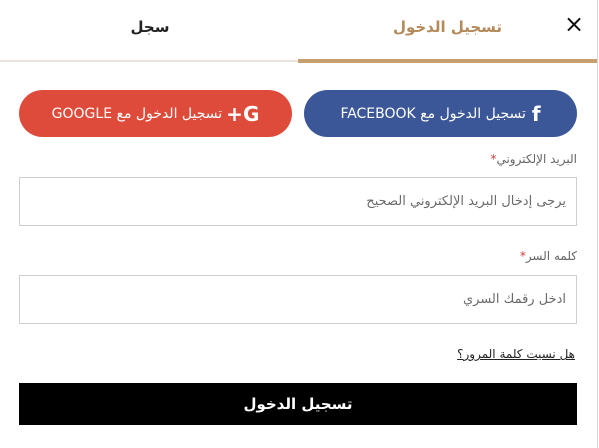  I want to click on email-label-text: البريد الإلكتروني, so click(536, 159).